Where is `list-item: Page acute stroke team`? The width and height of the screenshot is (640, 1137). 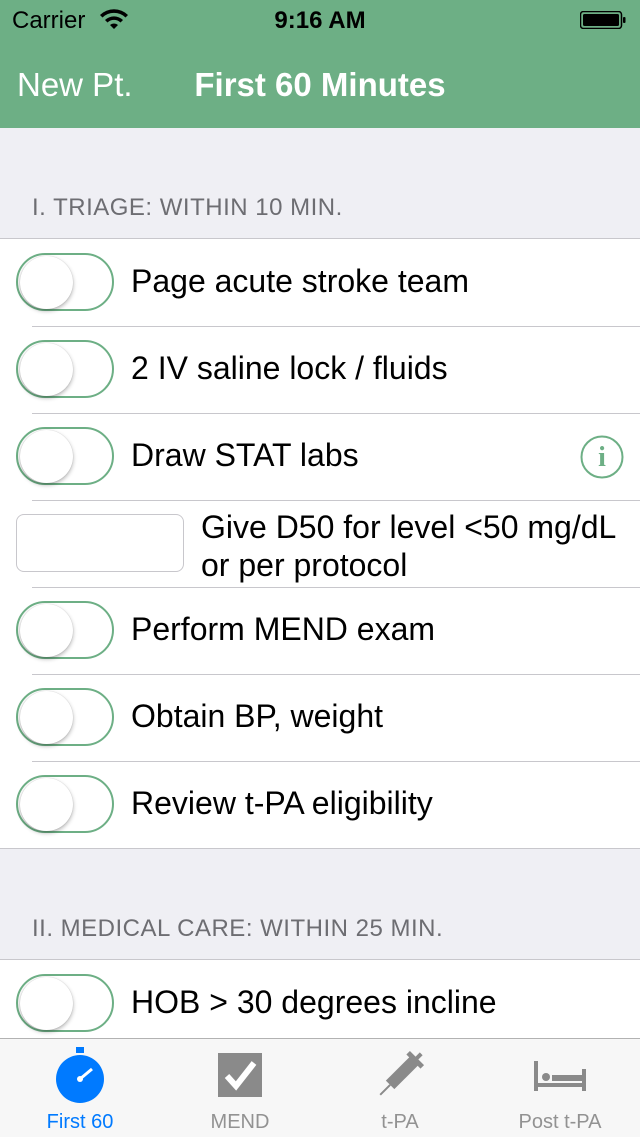
list-item: Page acute stroke team is located at coordinates (320, 283).